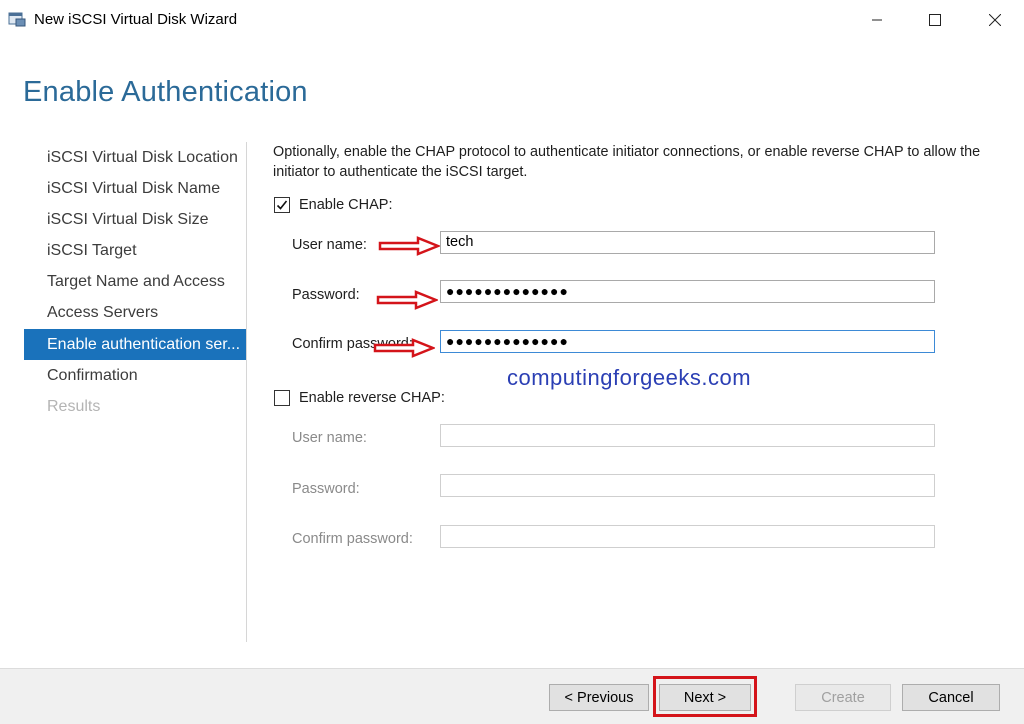 This screenshot has width=1024, height=724. I want to click on maximize-button, so click(935, 20).